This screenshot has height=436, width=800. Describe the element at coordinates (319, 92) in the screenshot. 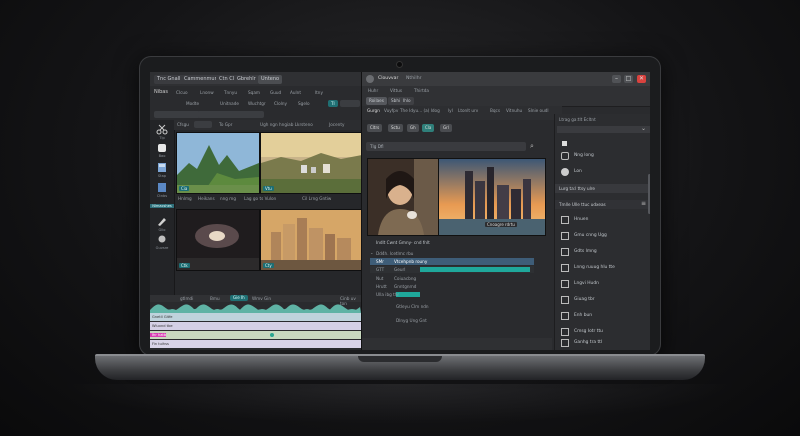

I see `toolbar-item: ltny` at that location.